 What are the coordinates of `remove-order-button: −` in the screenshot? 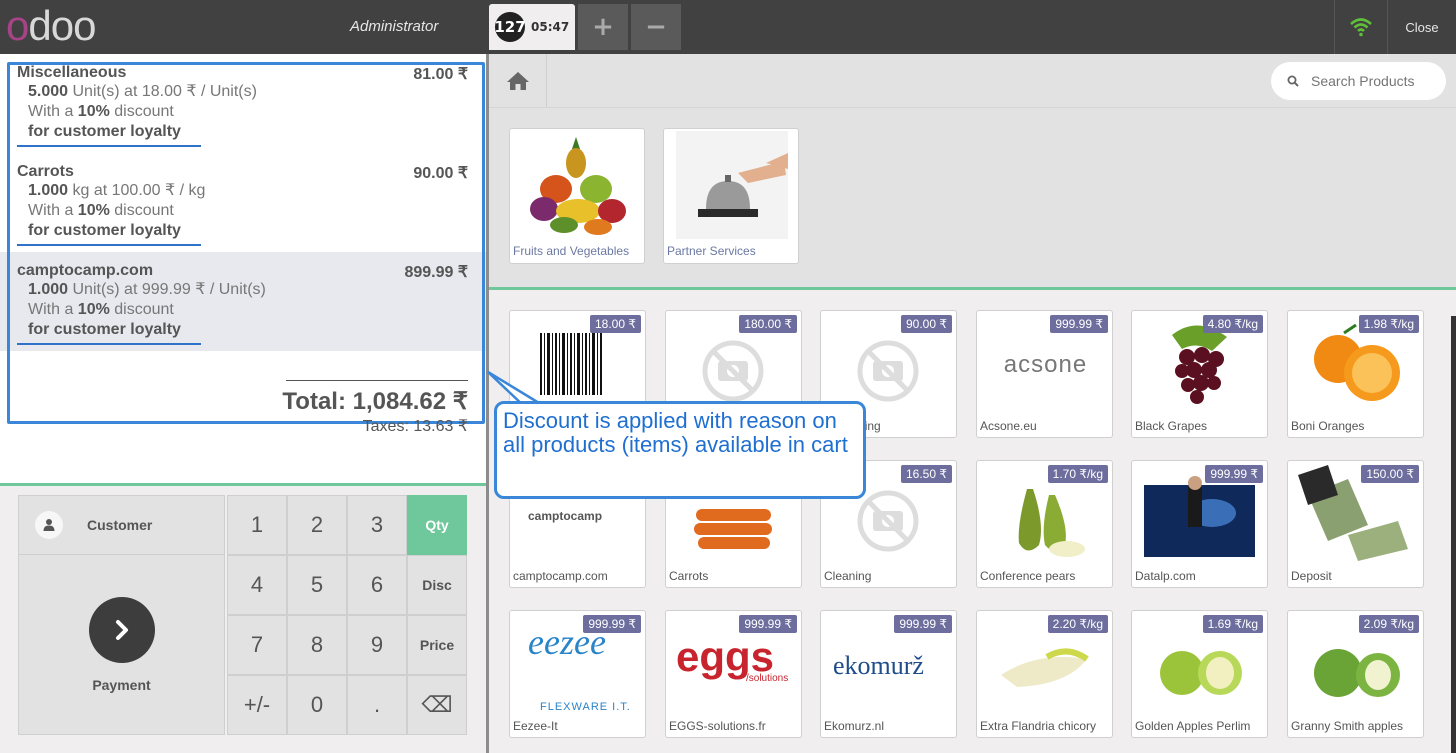 It's located at (656, 27).